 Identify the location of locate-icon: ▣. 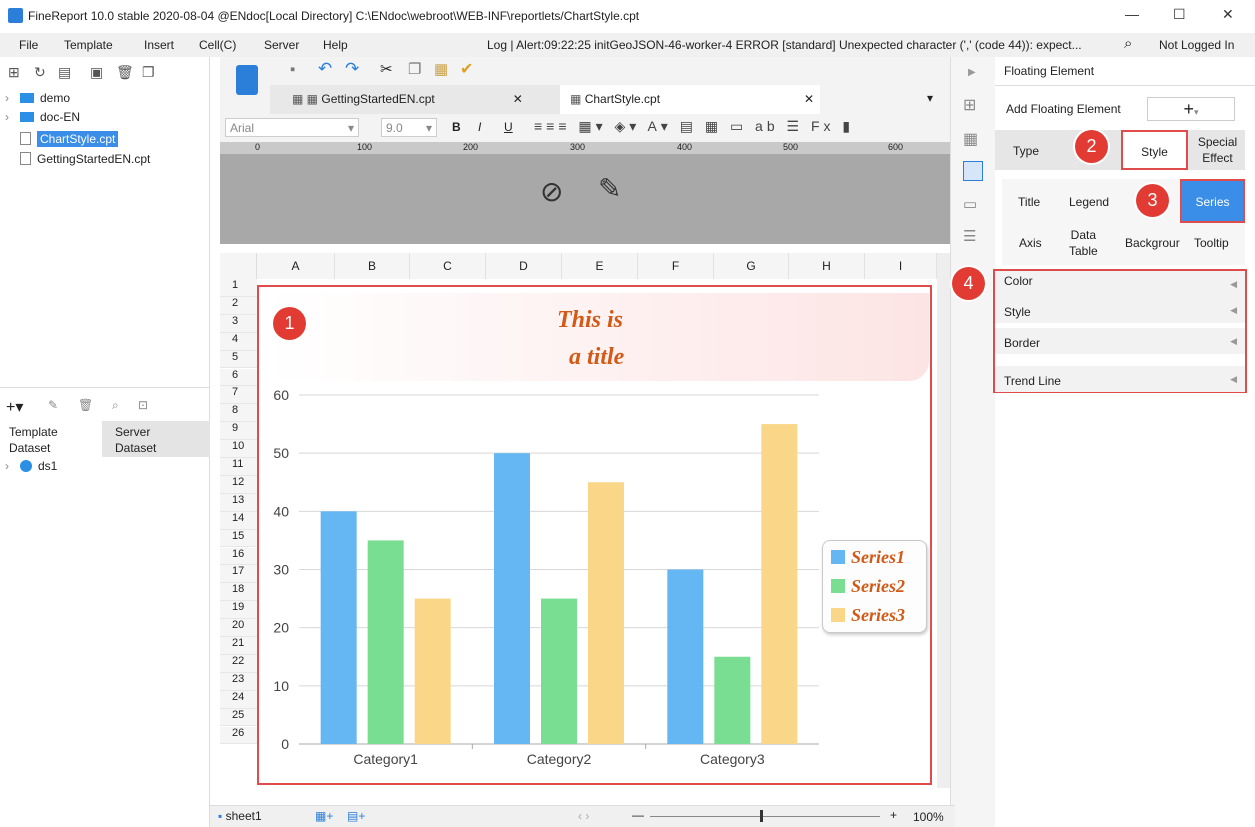
(96, 72).